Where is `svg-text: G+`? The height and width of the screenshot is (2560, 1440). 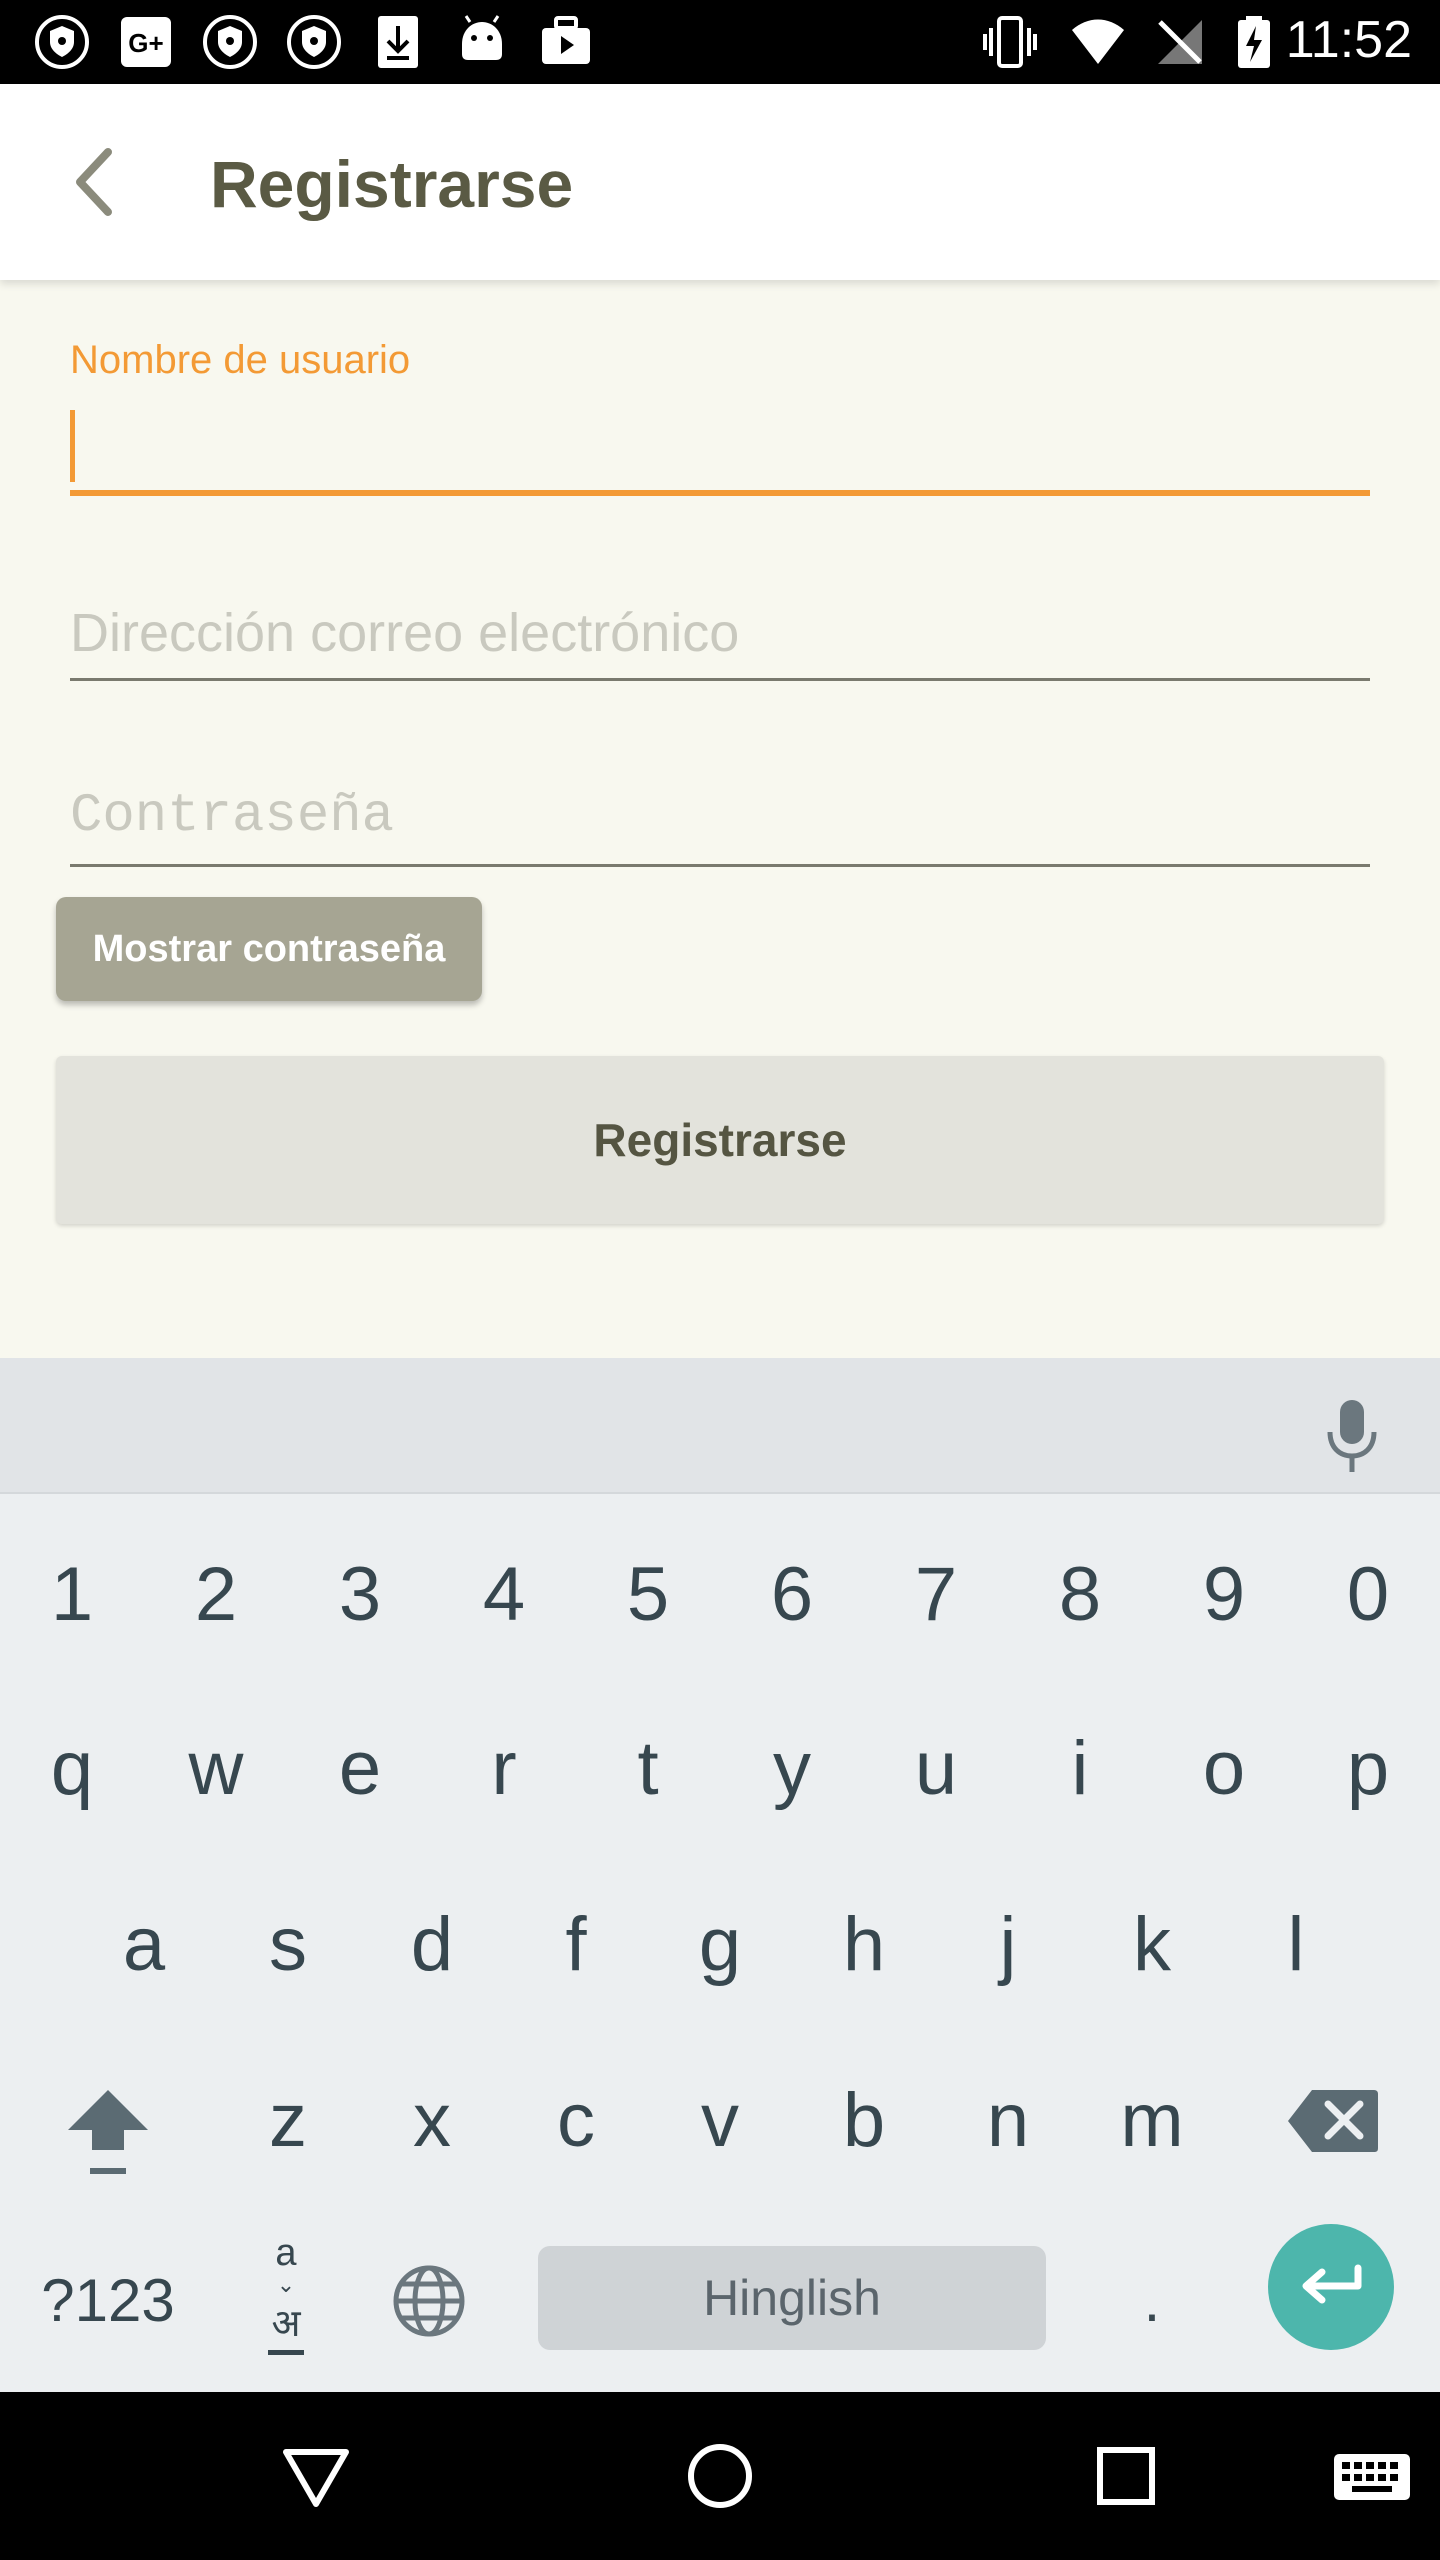 svg-text: G+ is located at coordinates (145, 43).